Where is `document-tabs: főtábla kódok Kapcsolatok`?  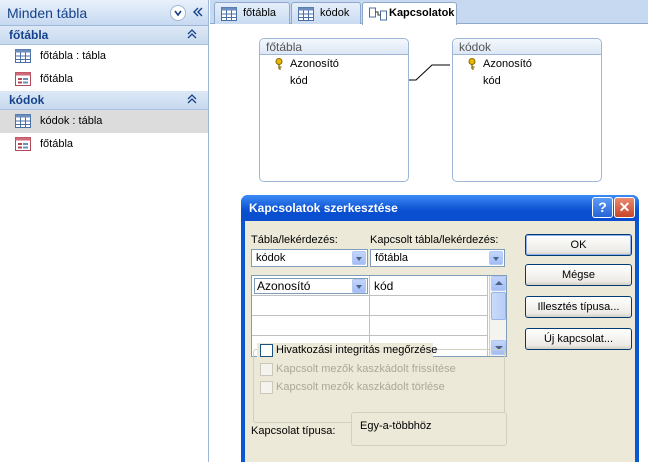 document-tabs: főtábla kódok Kapcsolatok is located at coordinates (429, 12).